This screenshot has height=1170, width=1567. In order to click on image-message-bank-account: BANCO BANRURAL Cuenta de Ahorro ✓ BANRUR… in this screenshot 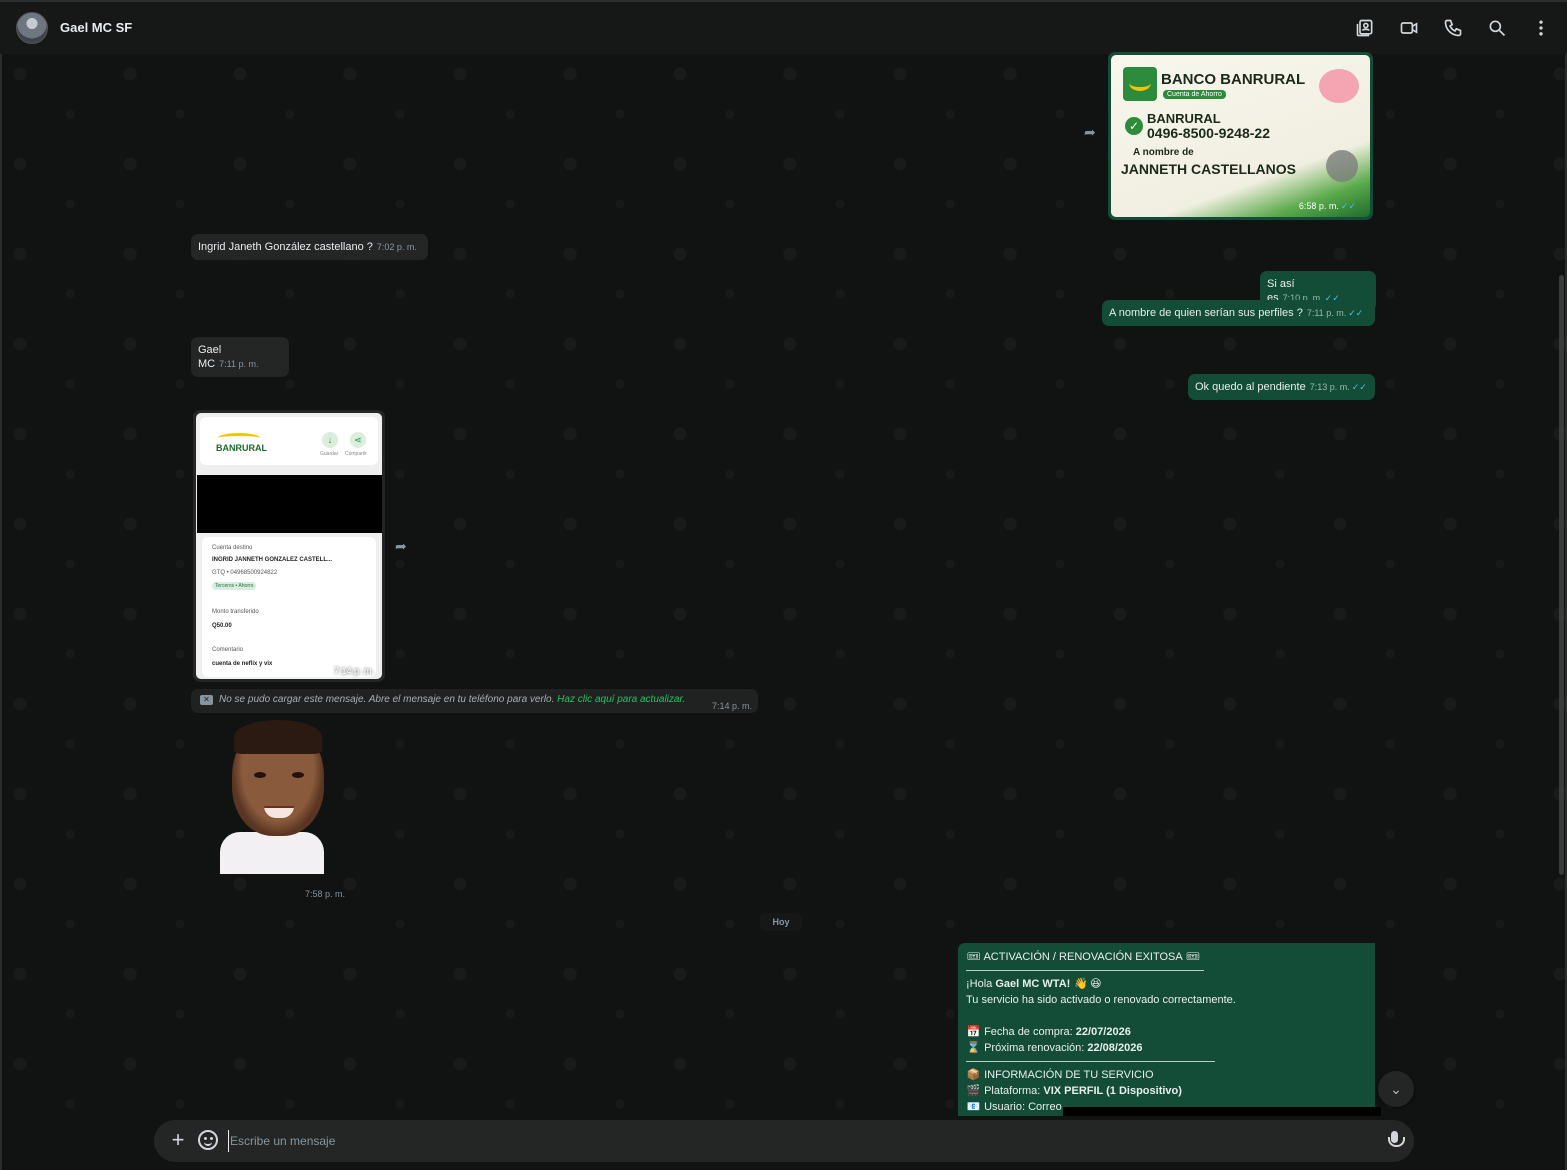, I will do `click(1240, 136)`.